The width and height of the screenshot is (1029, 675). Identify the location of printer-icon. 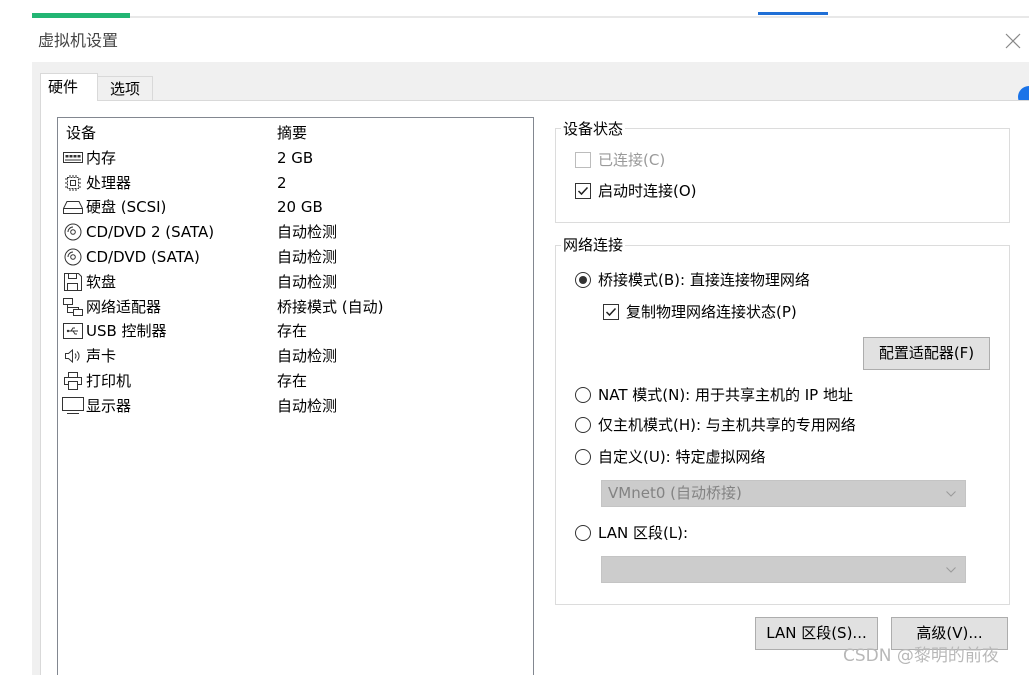
(73, 380).